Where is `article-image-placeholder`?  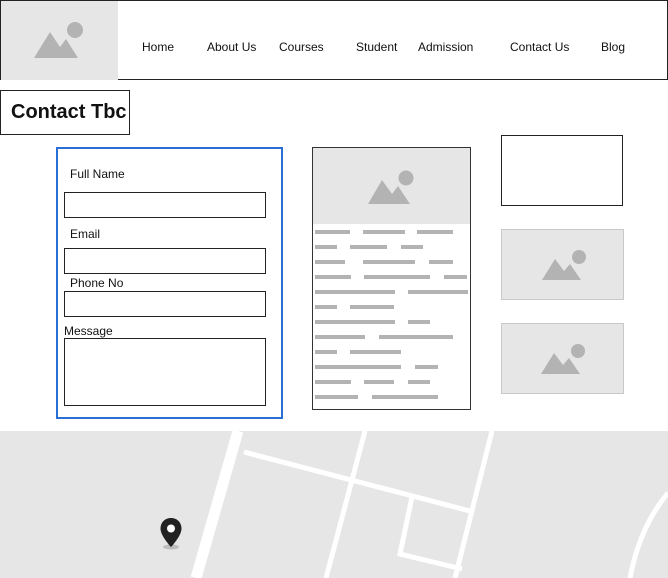
article-image-placeholder is located at coordinates (391, 186).